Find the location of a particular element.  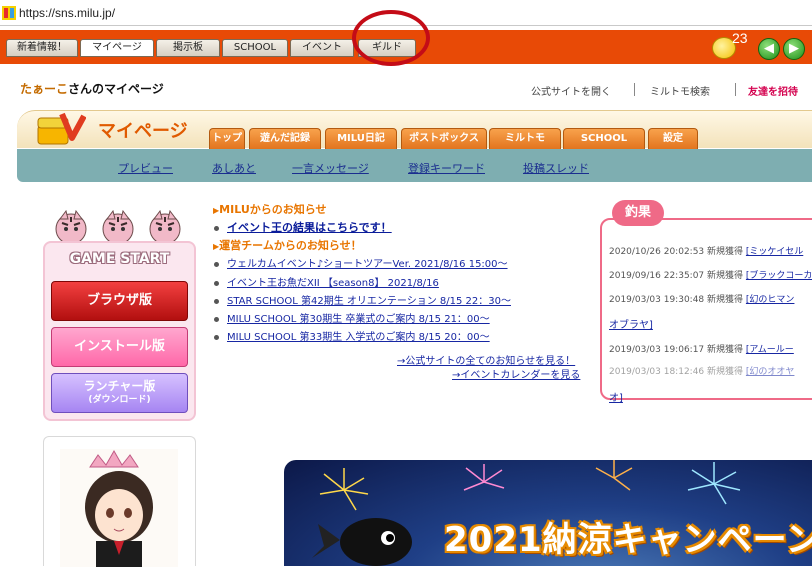

fishing-row: 2019/09/16 22:35:07 新規獲得 [ブラックコーカ is located at coordinates (710, 276).